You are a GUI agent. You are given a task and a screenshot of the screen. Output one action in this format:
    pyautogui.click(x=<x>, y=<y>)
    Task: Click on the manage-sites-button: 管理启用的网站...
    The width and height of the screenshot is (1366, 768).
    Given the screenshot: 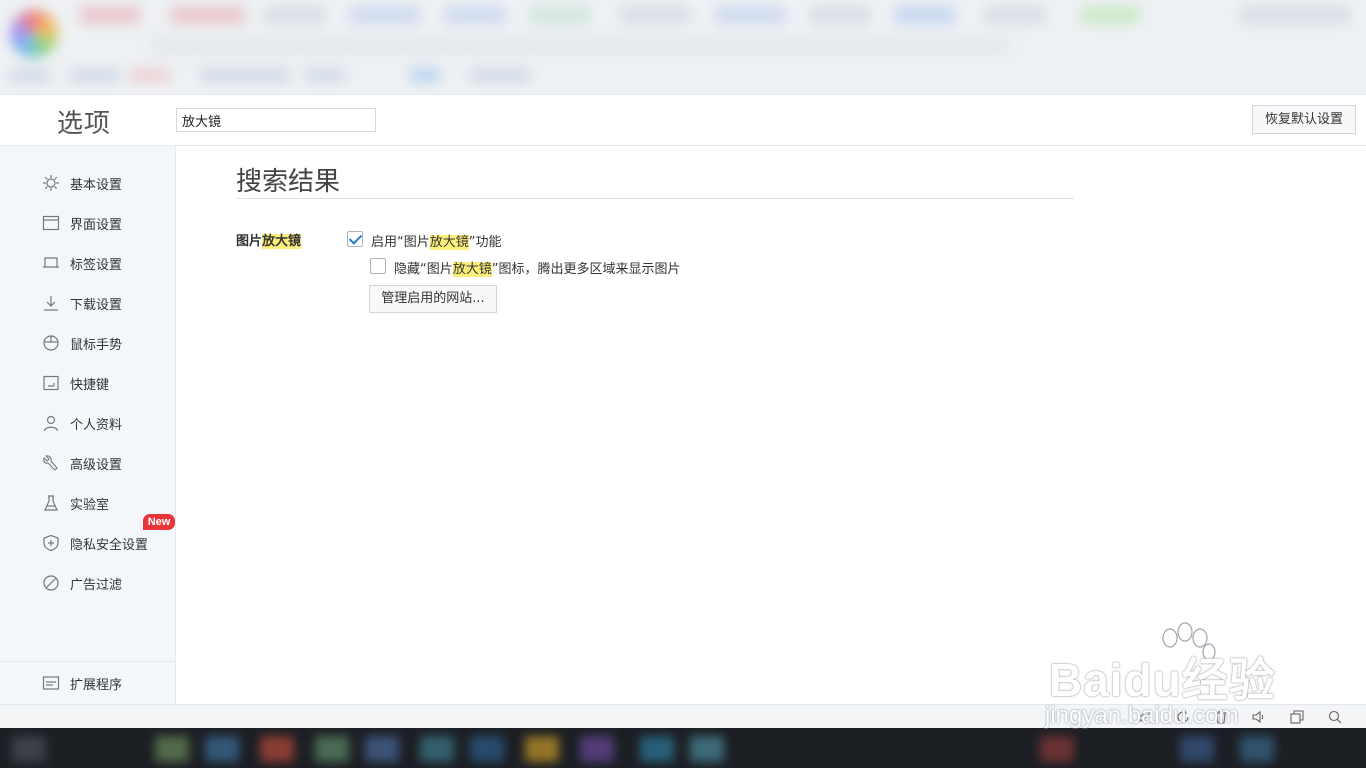 What is the action you would take?
    pyautogui.click(x=433, y=299)
    